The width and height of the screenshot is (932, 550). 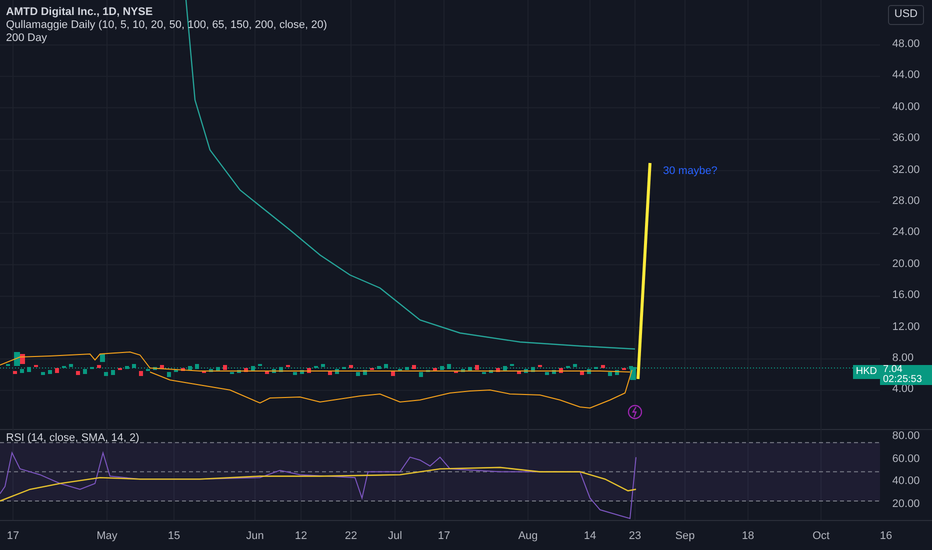 What do you see at coordinates (107, 536) in the screenshot?
I see `date-label: May` at bounding box center [107, 536].